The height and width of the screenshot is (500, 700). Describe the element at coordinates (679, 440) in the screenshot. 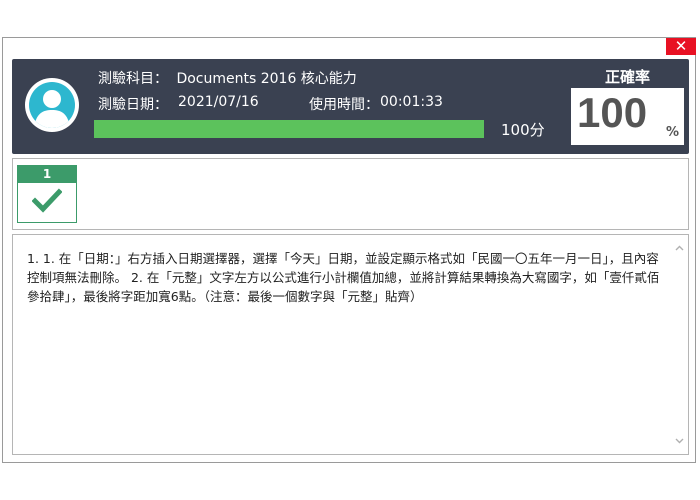

I see `chevron-down-icon` at that location.